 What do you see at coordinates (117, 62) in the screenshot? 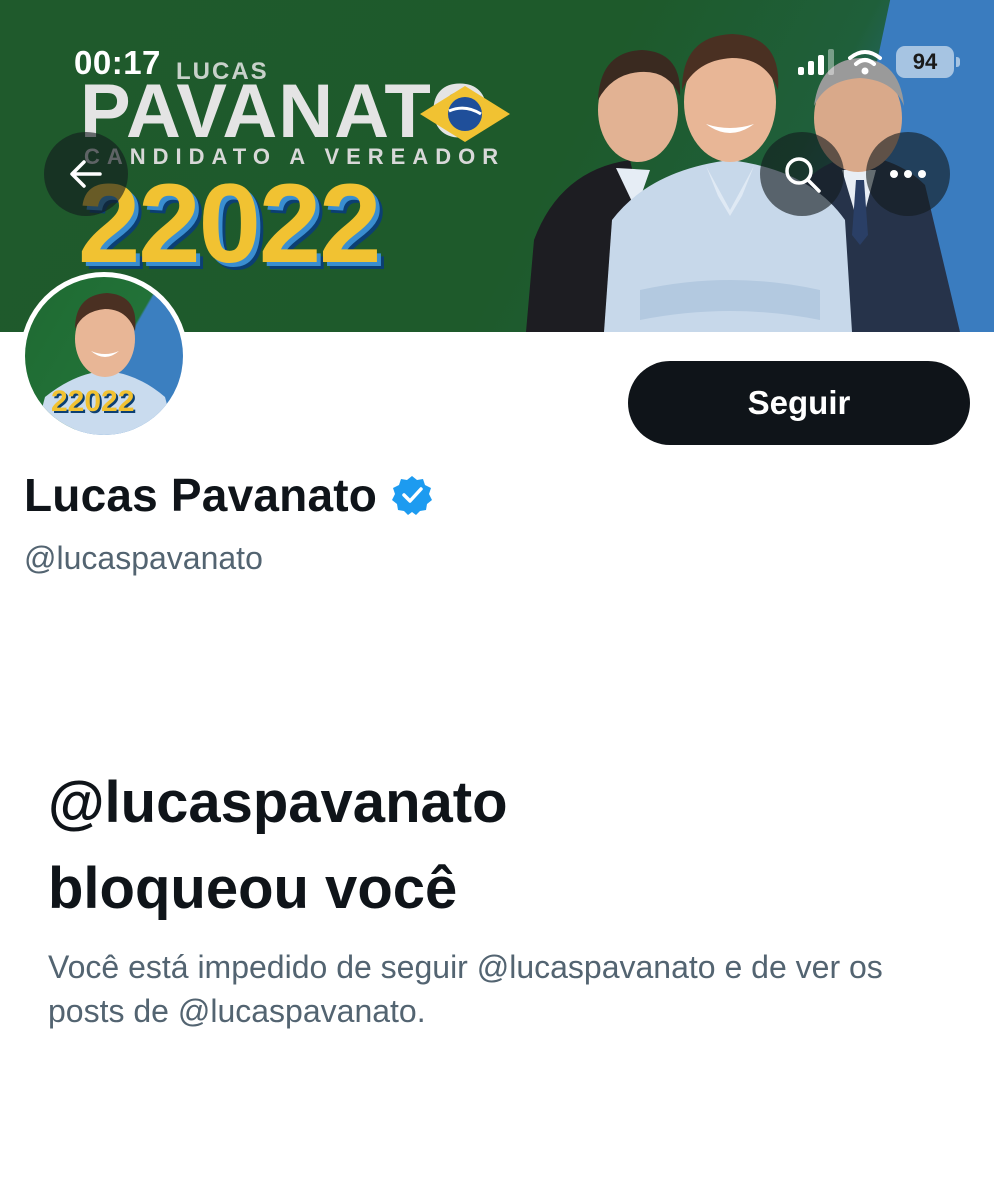
I see `status-time: 00:17` at bounding box center [117, 62].